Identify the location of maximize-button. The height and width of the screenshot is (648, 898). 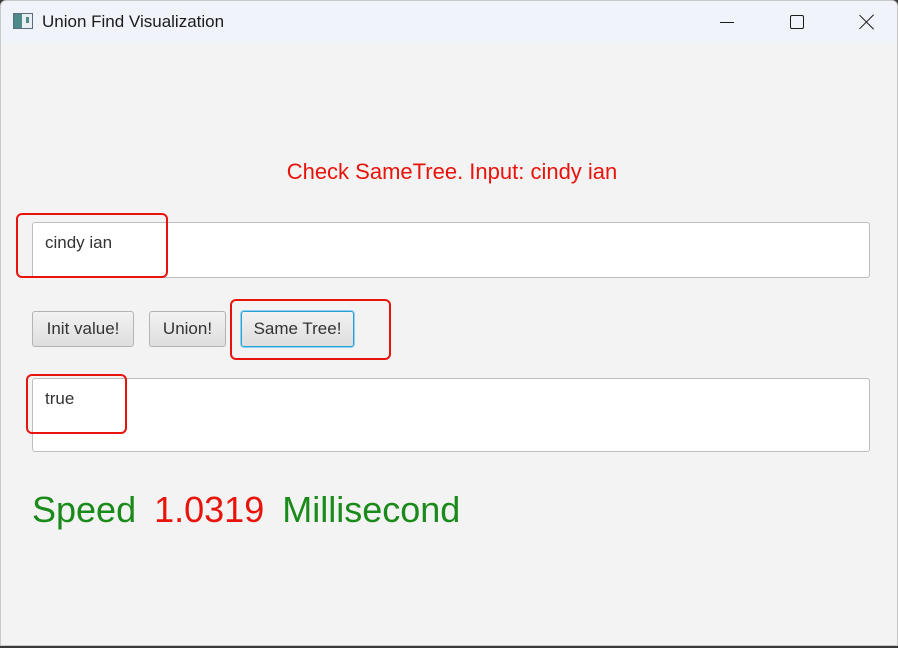
(797, 22).